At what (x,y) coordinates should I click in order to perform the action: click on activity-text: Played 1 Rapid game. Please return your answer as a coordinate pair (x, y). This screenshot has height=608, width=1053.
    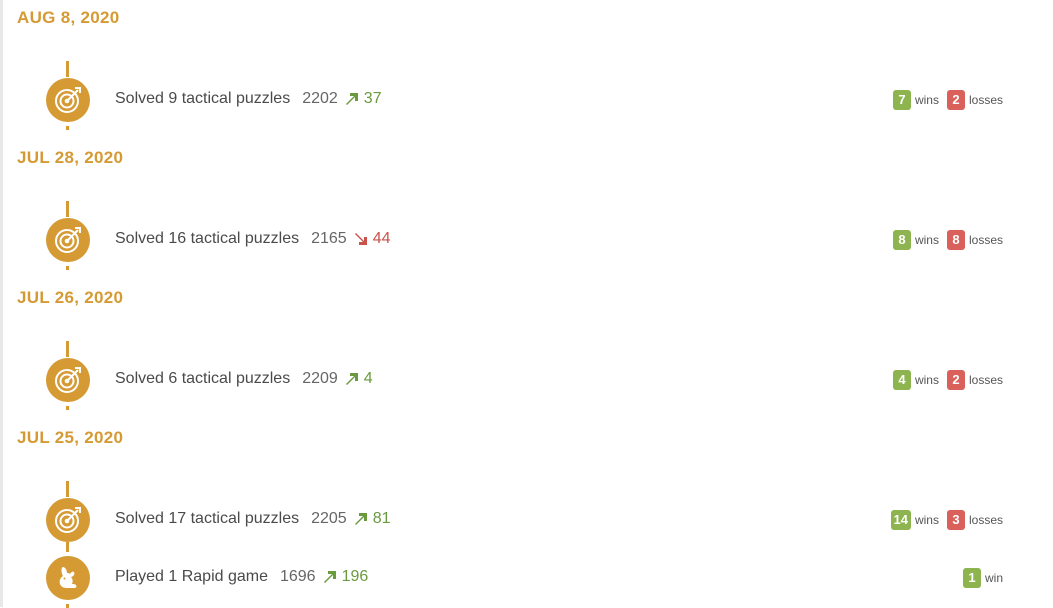
    Looking at the image, I should click on (191, 576).